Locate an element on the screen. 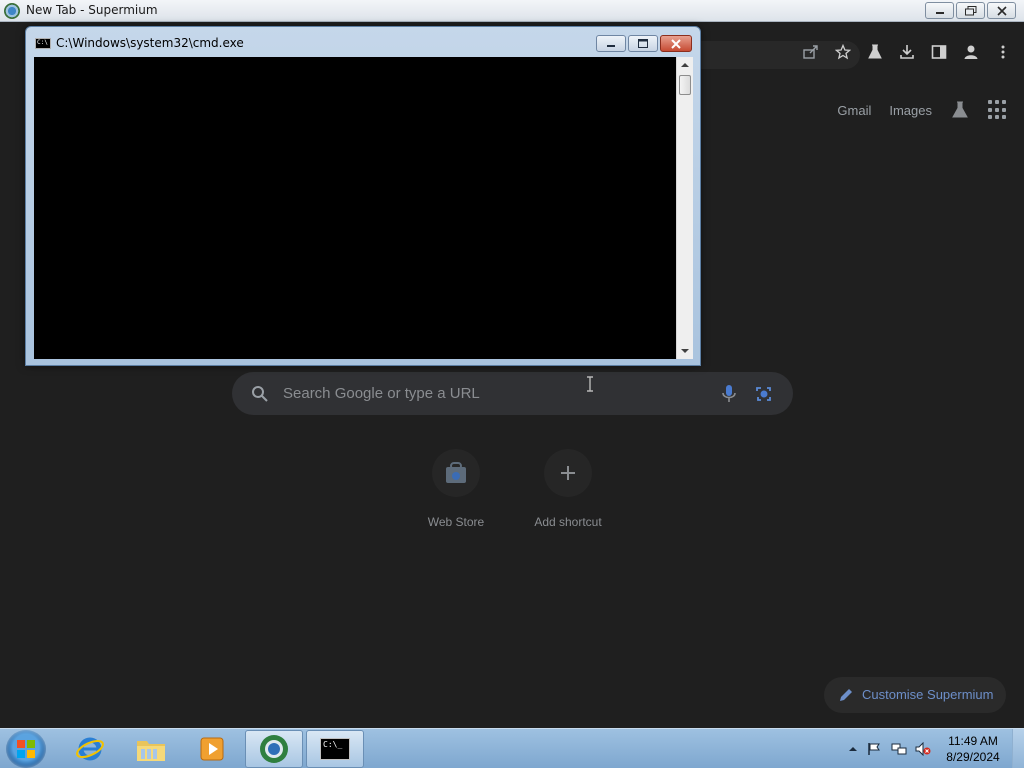 Image resolution: width=1024 pixels, height=768 pixels. taskbar-media-player is located at coordinates (212, 749).